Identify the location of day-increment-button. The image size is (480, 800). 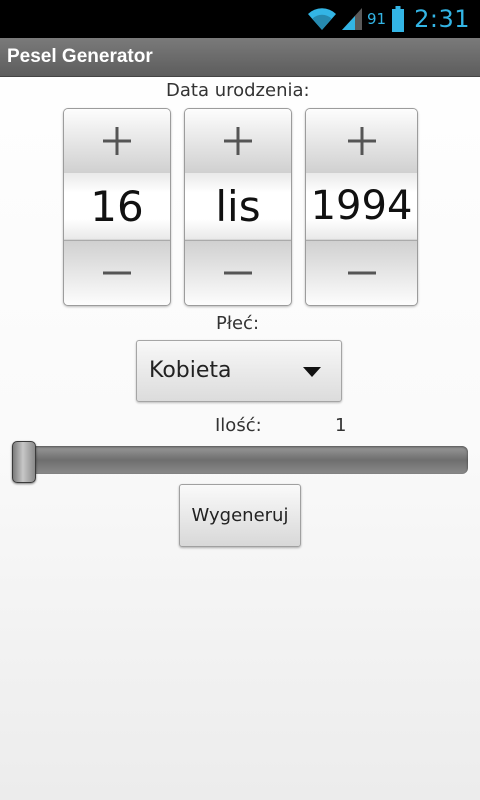
(117, 141).